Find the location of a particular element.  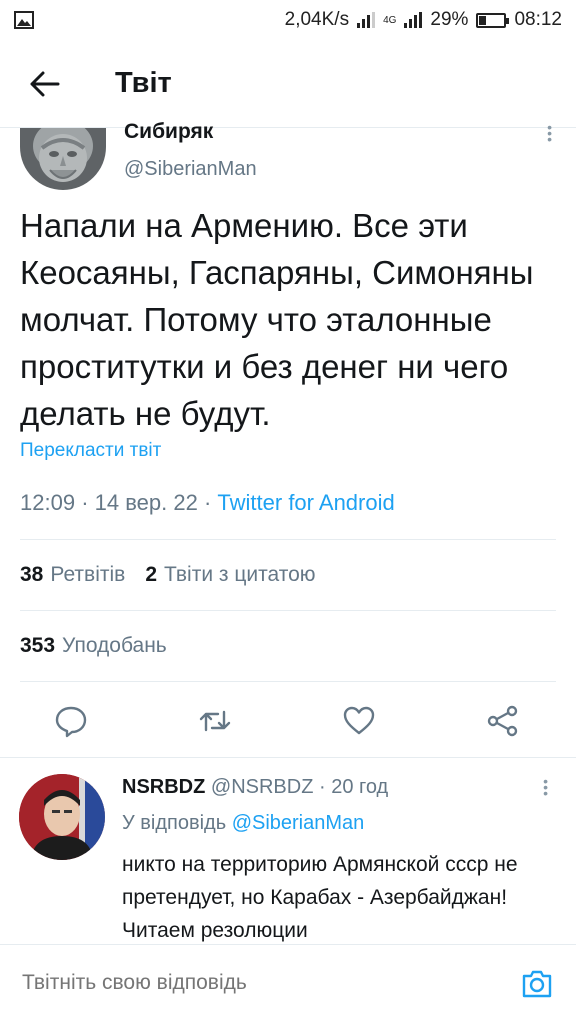

top-bar: Твіт is located at coordinates (288, 84).